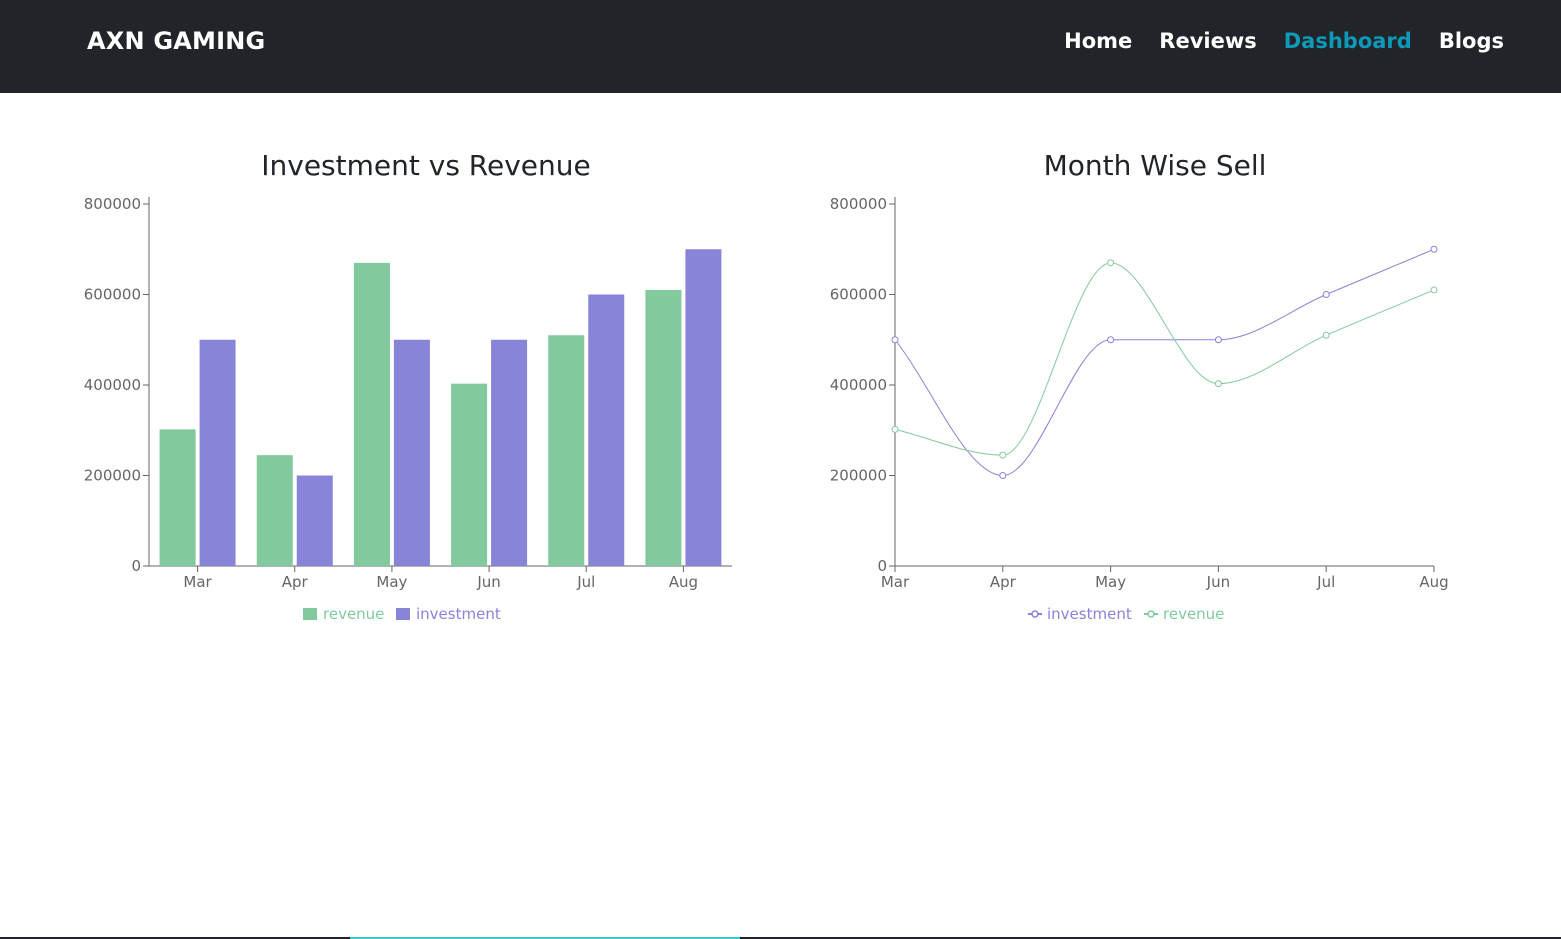 The width and height of the screenshot is (1561, 939). What do you see at coordinates (314, 520) in the screenshot?
I see `bar-investment-apr` at bounding box center [314, 520].